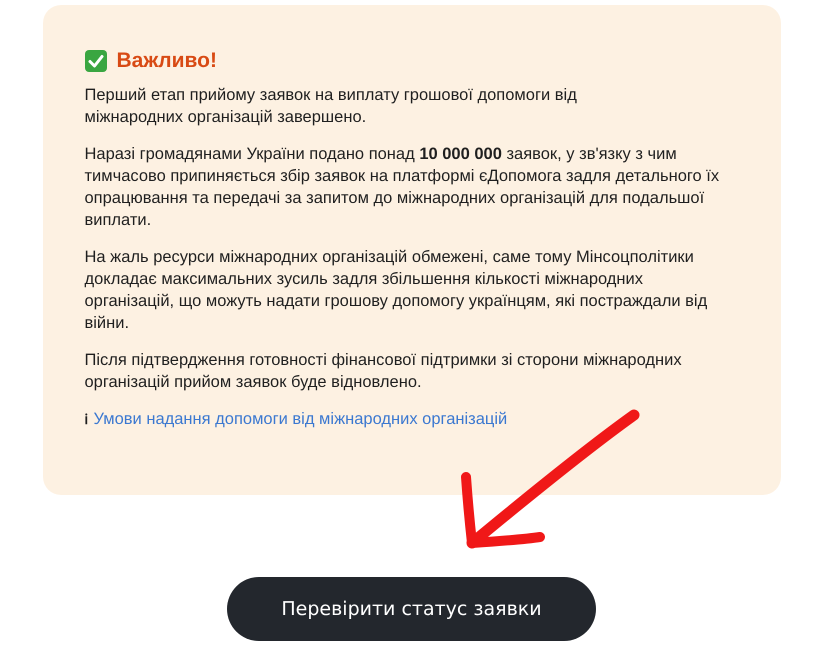 This screenshot has width=823, height=658. What do you see at coordinates (86, 419) in the screenshot?
I see `info-mark: ℹ` at bounding box center [86, 419].